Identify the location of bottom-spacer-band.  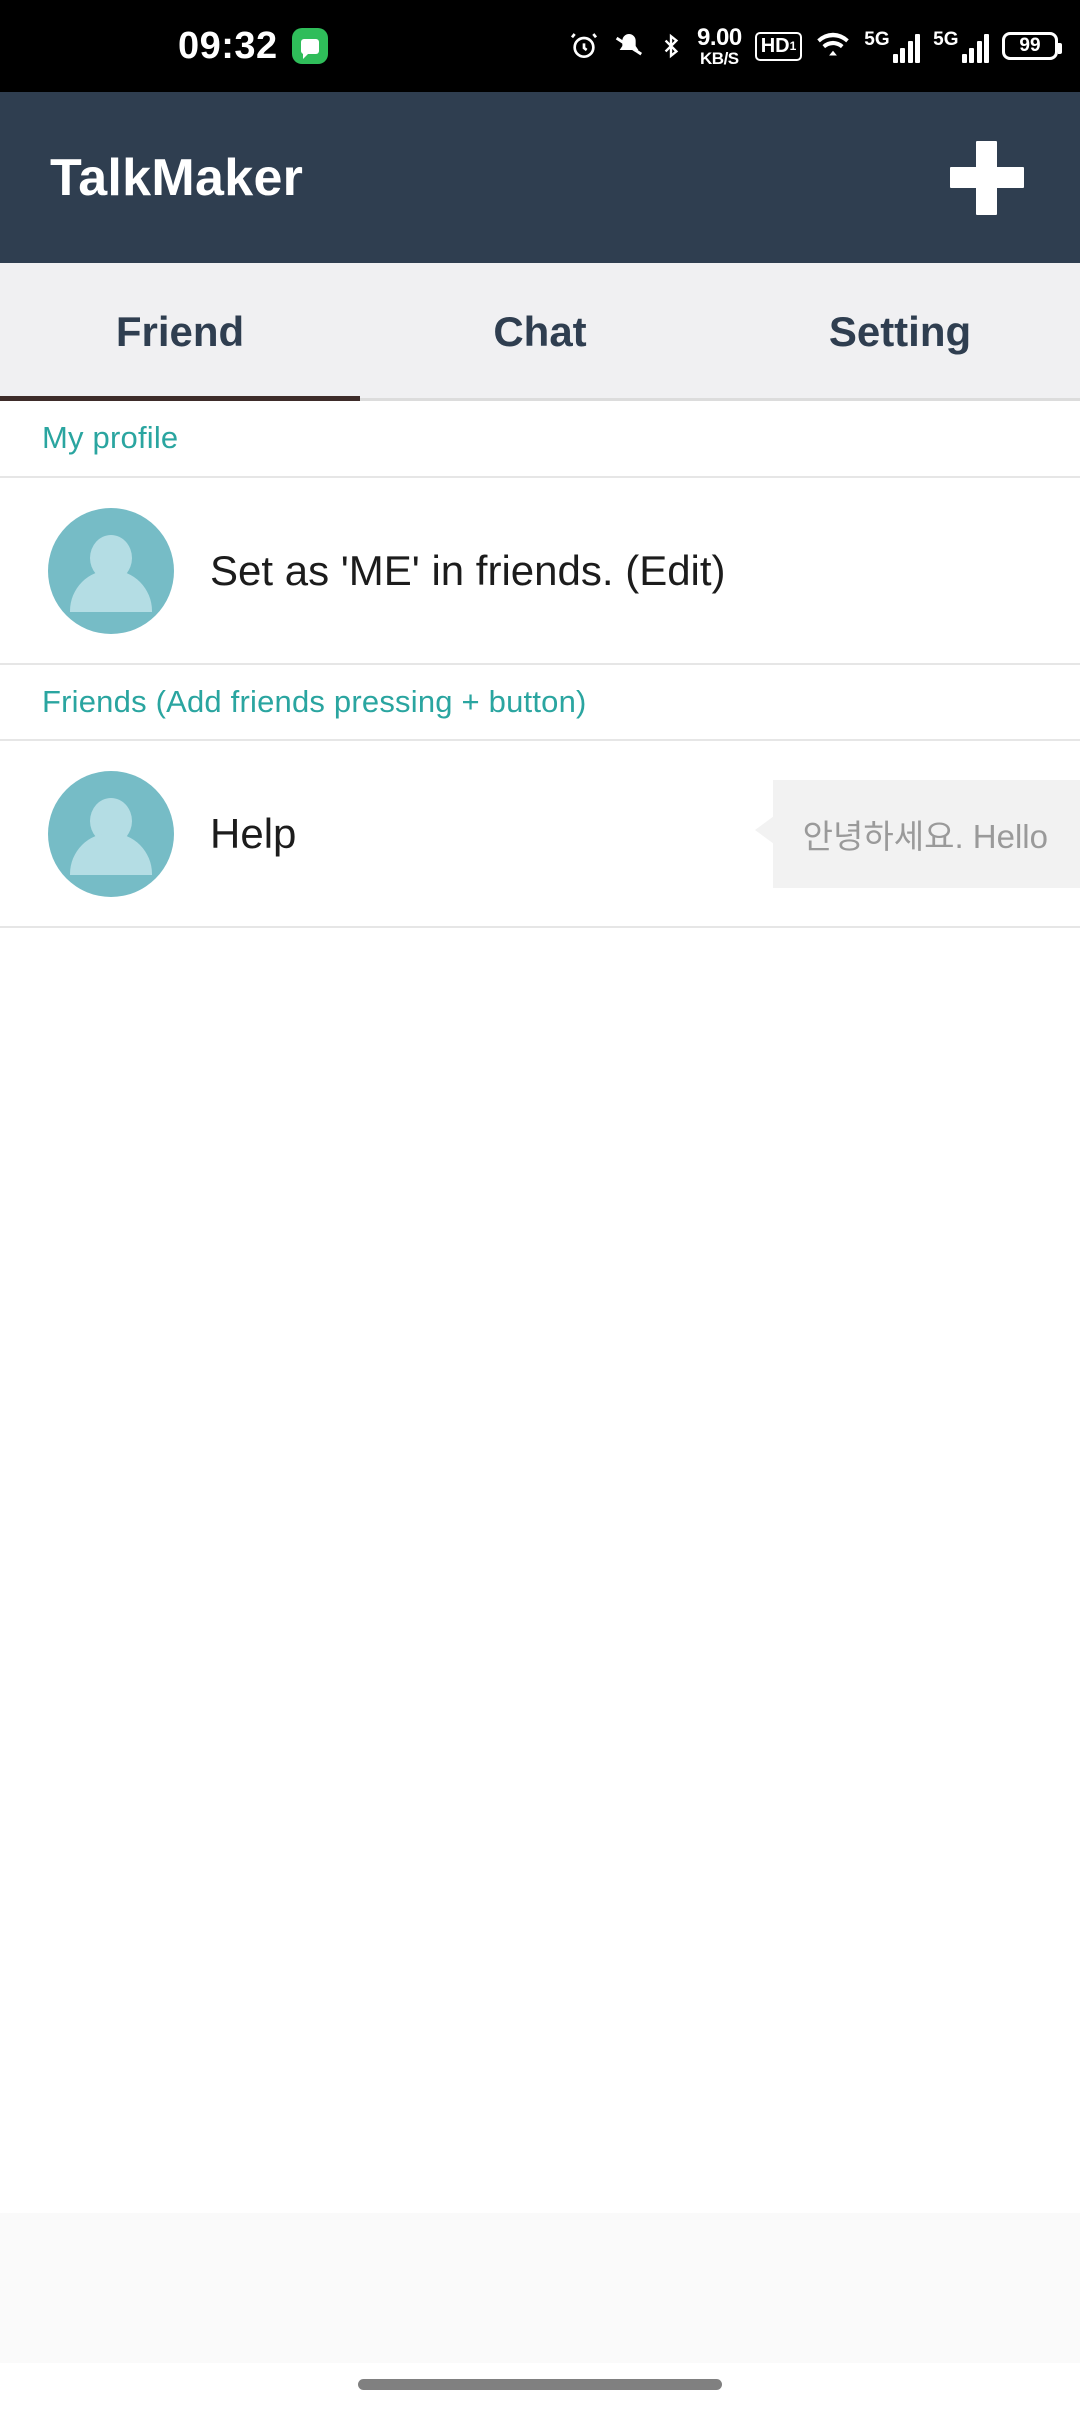
(540, 2288).